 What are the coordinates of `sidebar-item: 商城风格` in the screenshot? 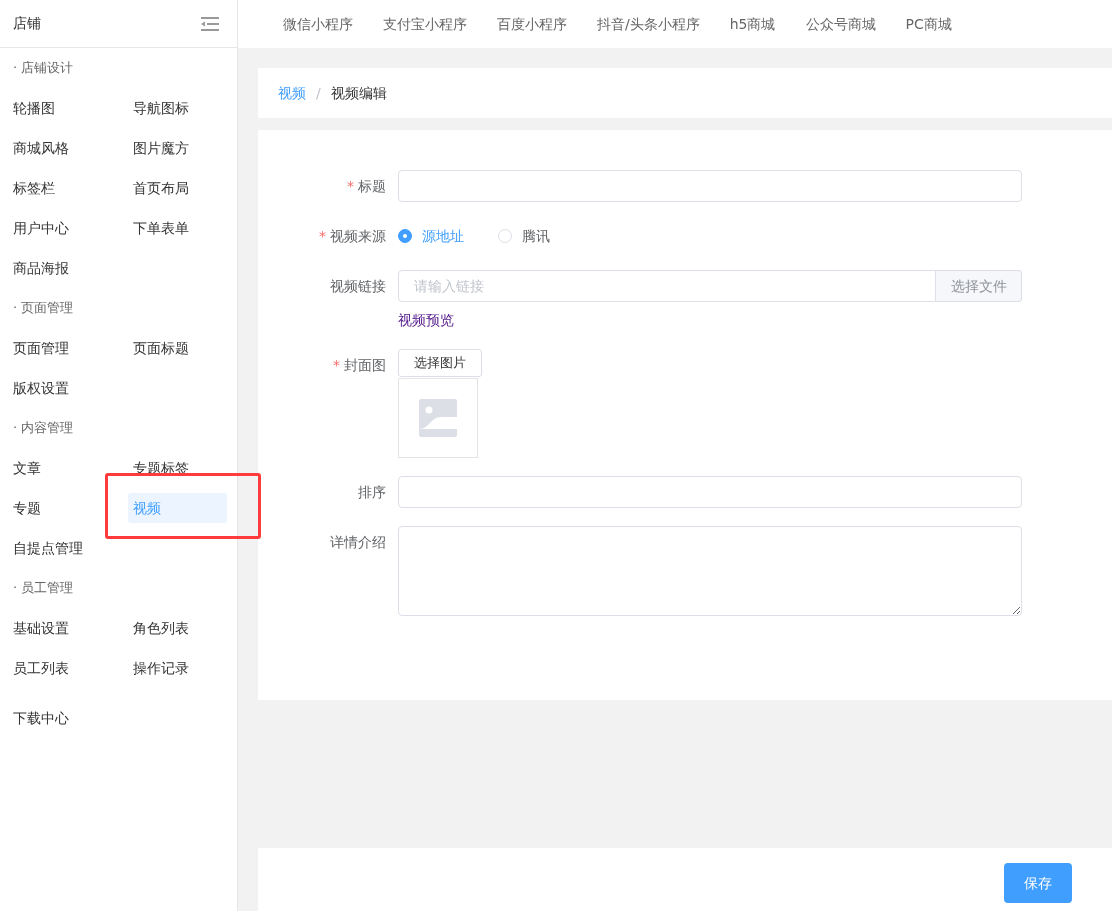 It's located at (57, 148).